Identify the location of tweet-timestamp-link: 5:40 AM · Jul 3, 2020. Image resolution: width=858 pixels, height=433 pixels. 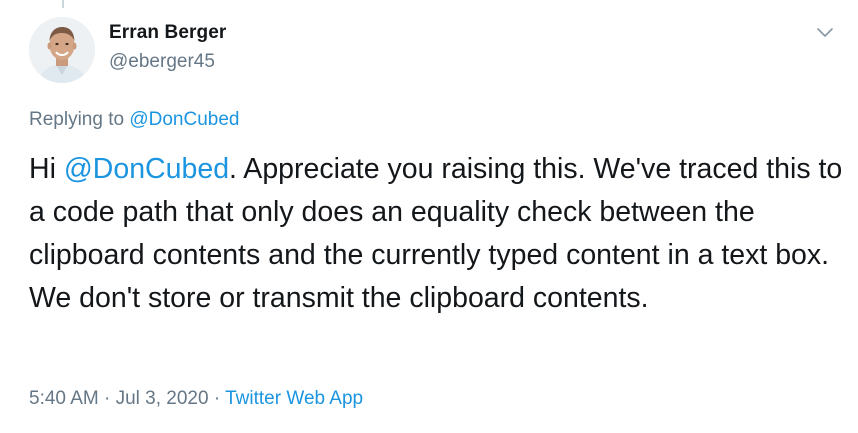
(119, 398).